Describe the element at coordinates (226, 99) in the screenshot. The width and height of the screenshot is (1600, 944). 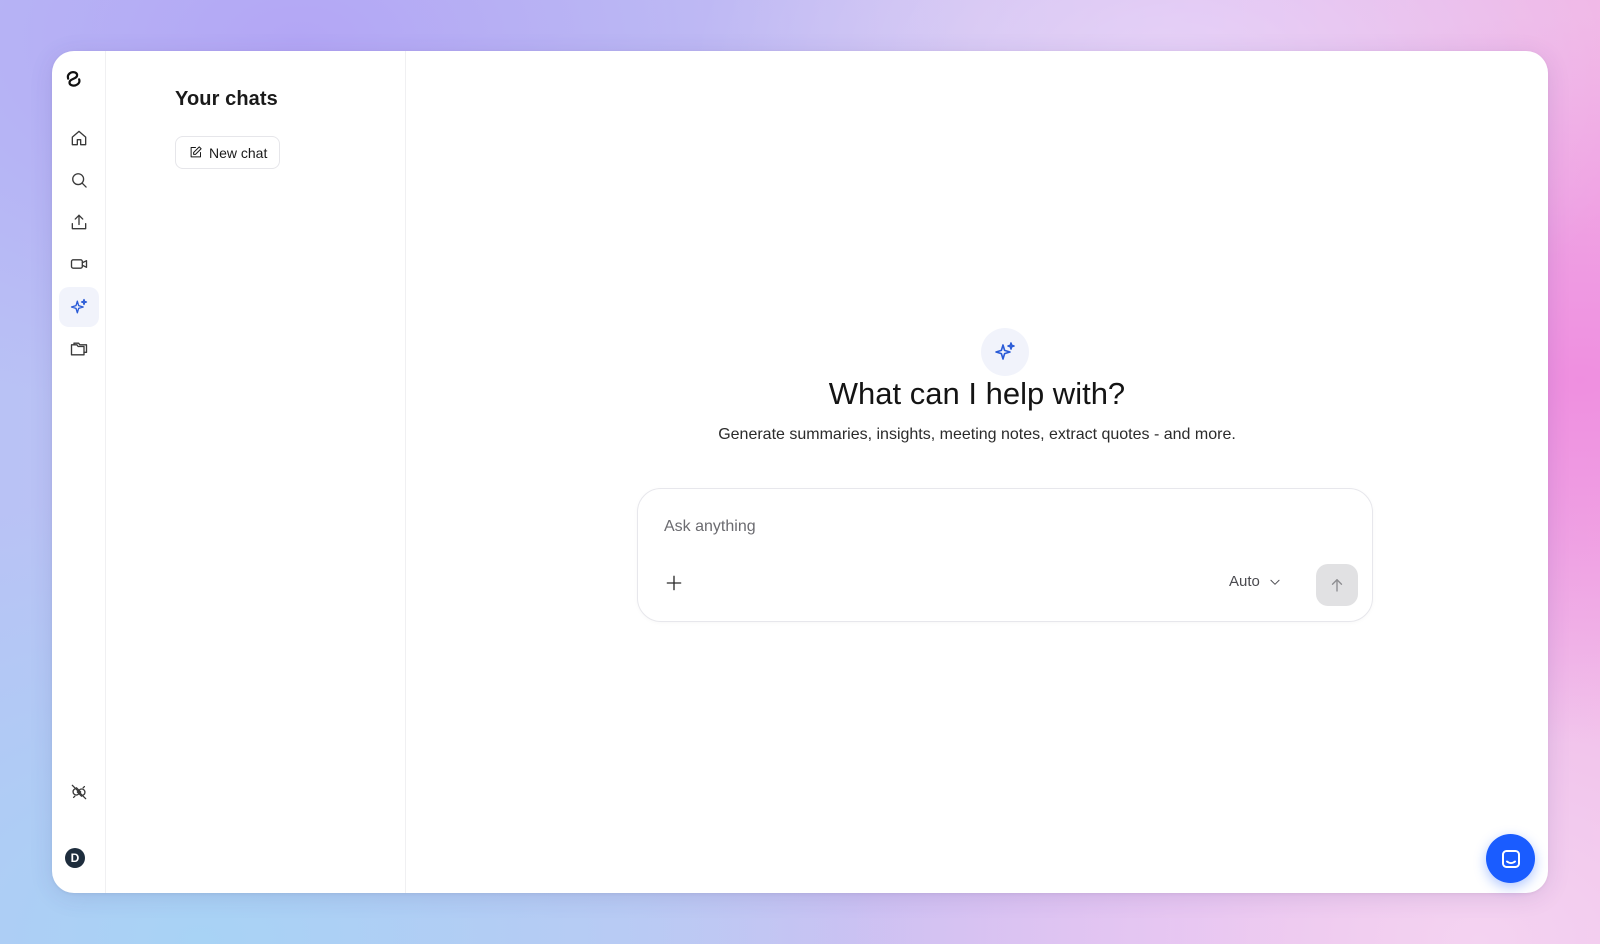
I see `chats-panel-title: Your chats` at that location.